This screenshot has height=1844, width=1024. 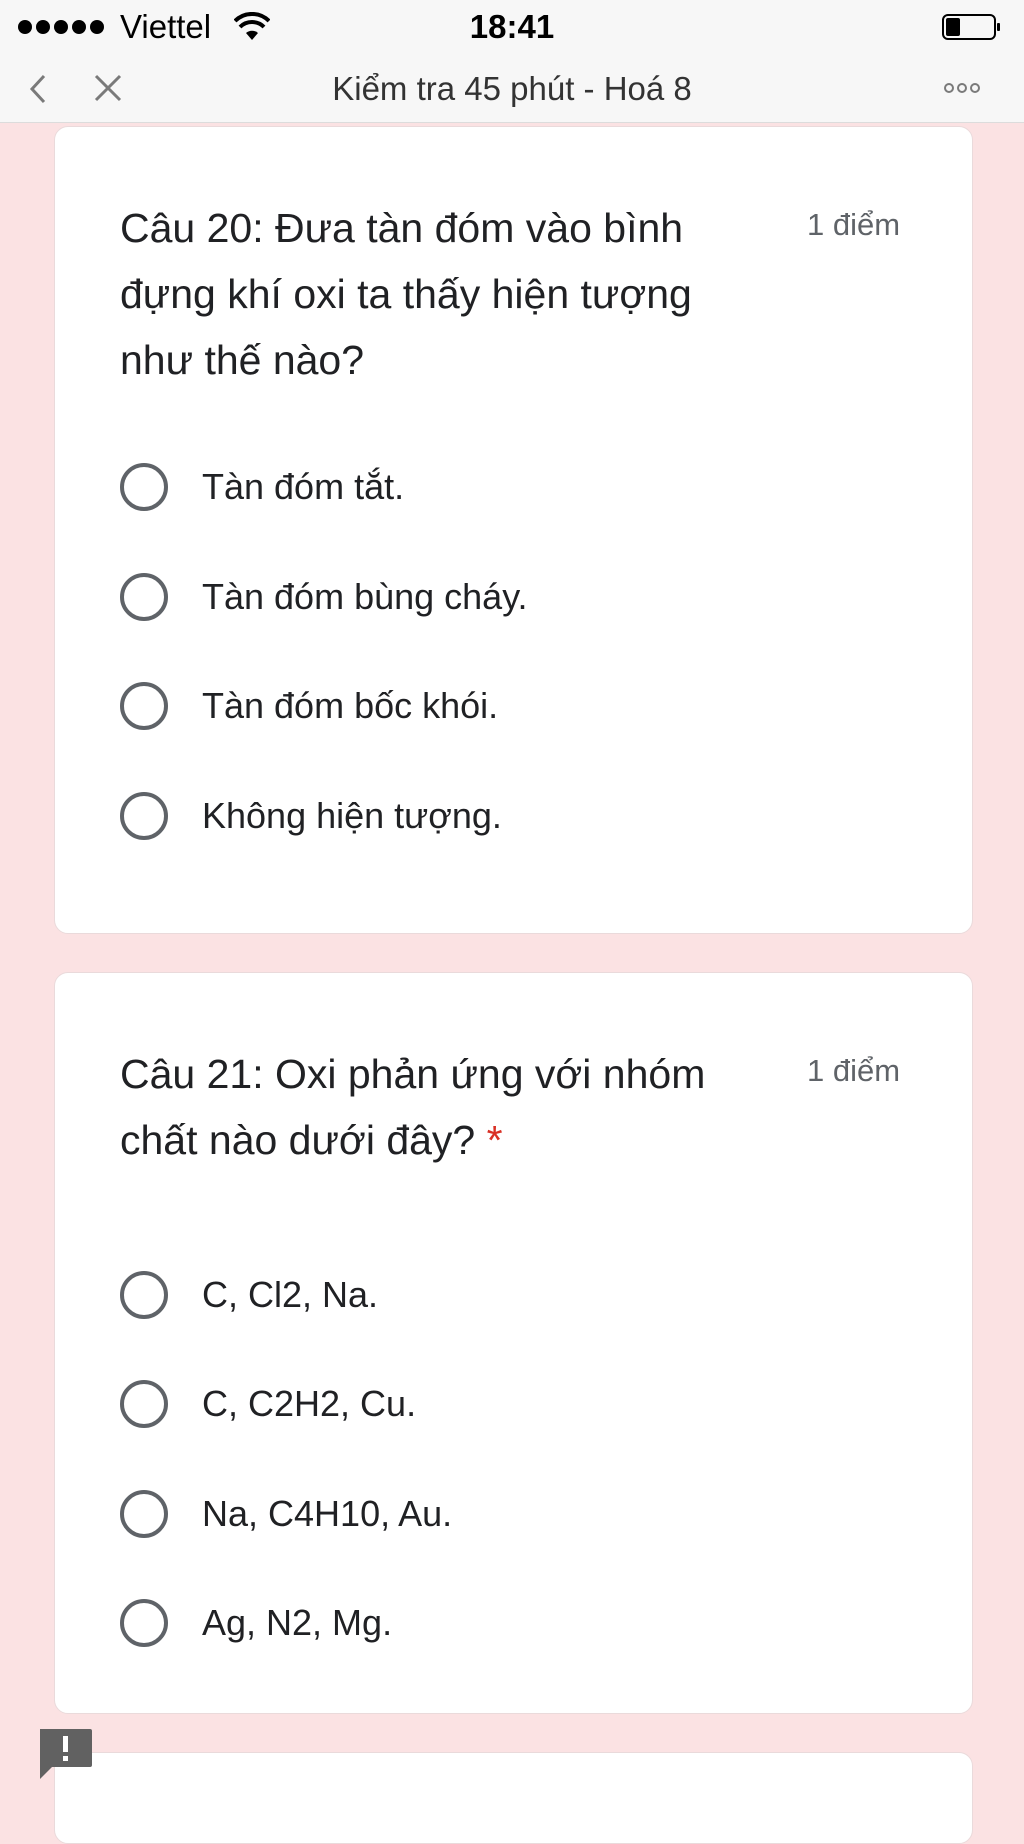 I want to click on answer-option: Ag, N2, Mg., so click(x=256, y=1623).